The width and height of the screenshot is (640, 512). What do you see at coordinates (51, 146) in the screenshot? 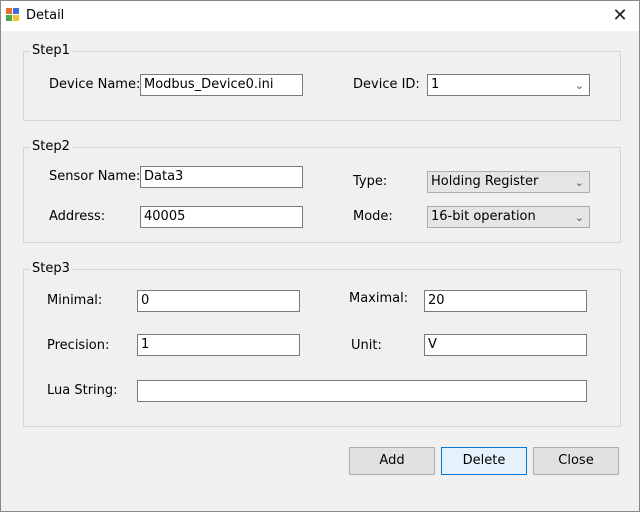
I see `step2-title: Step2` at bounding box center [51, 146].